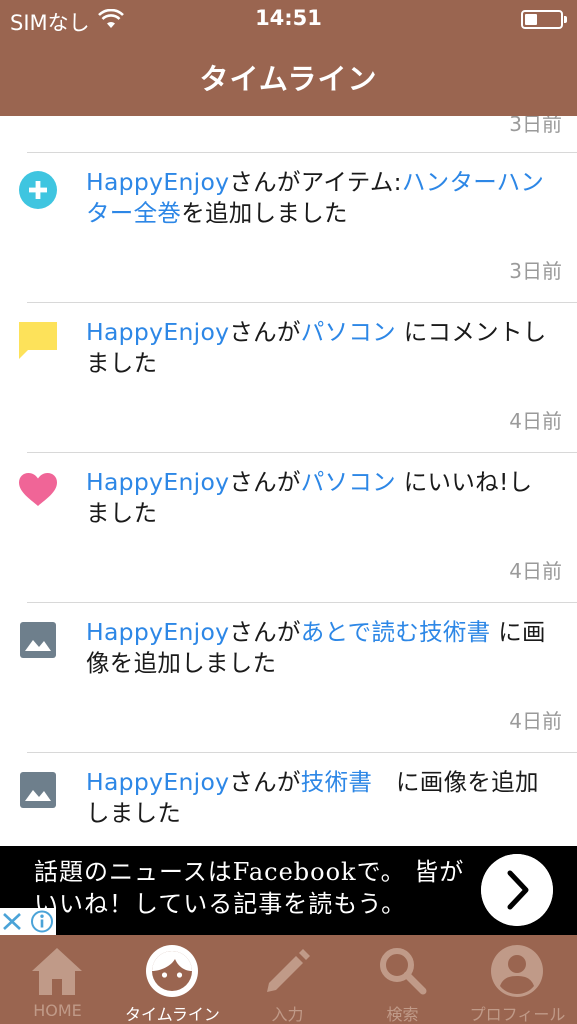 Image resolution: width=577 pixels, height=1024 pixels. I want to click on list-item: HappyEnjoyさんがパソコン にいいね!しました 4日前, so click(288, 527).